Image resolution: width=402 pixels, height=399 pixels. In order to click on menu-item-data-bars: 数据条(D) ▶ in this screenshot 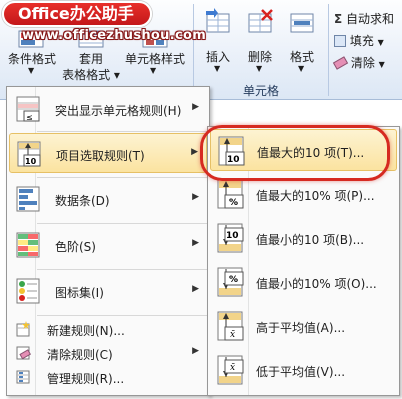, I will do `click(108, 199)`.